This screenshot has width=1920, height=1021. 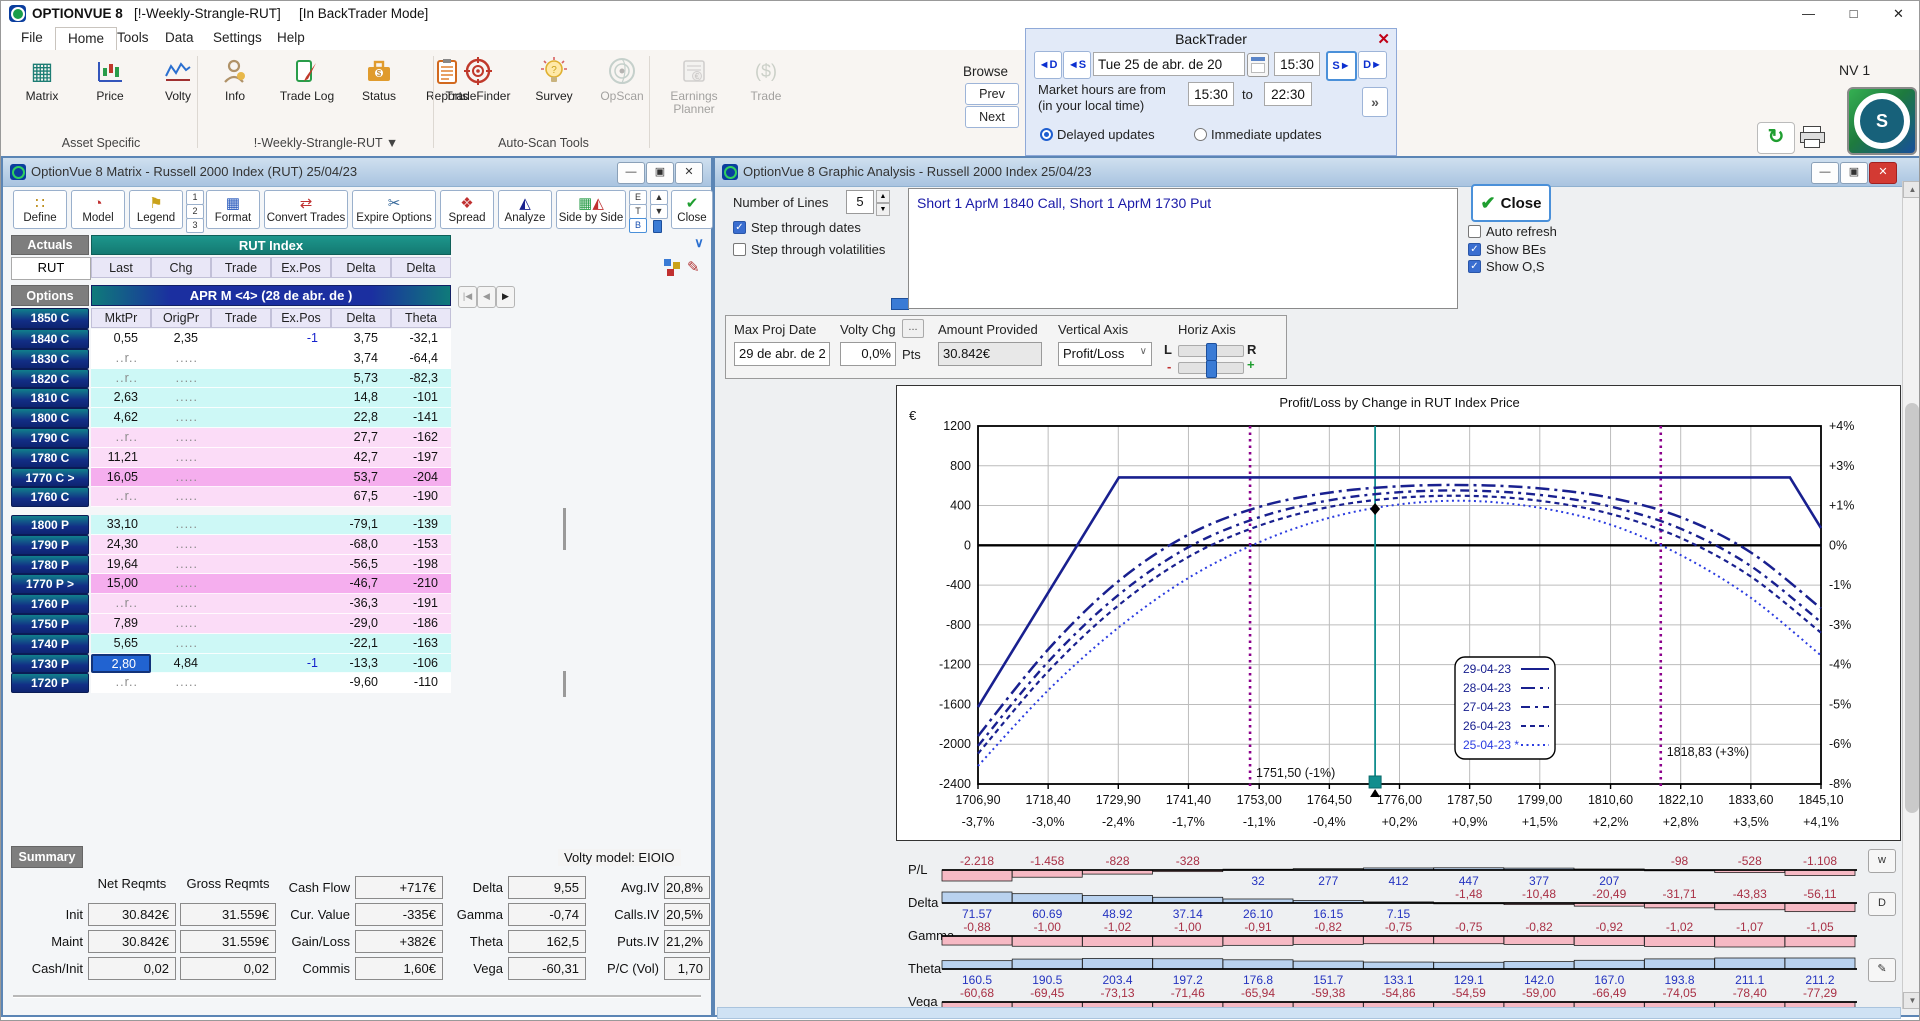 What do you see at coordinates (121, 457) in the screenshot?
I see `option-cell: 11,21` at bounding box center [121, 457].